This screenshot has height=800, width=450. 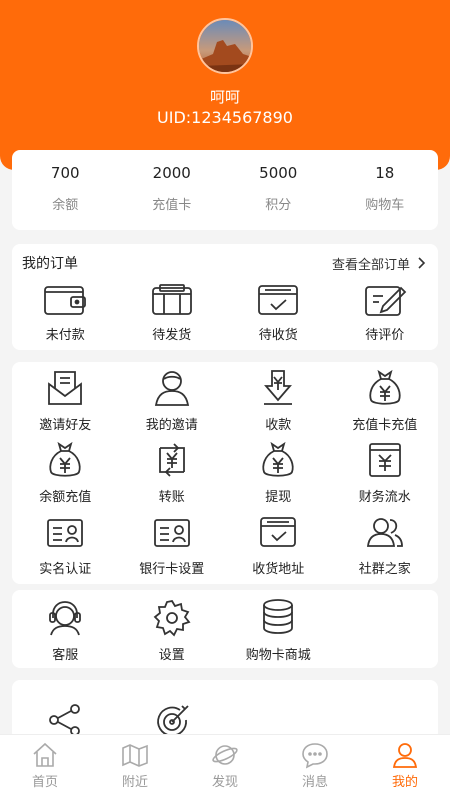 What do you see at coordinates (385, 301) in the screenshot?
I see `edit-icon` at bounding box center [385, 301].